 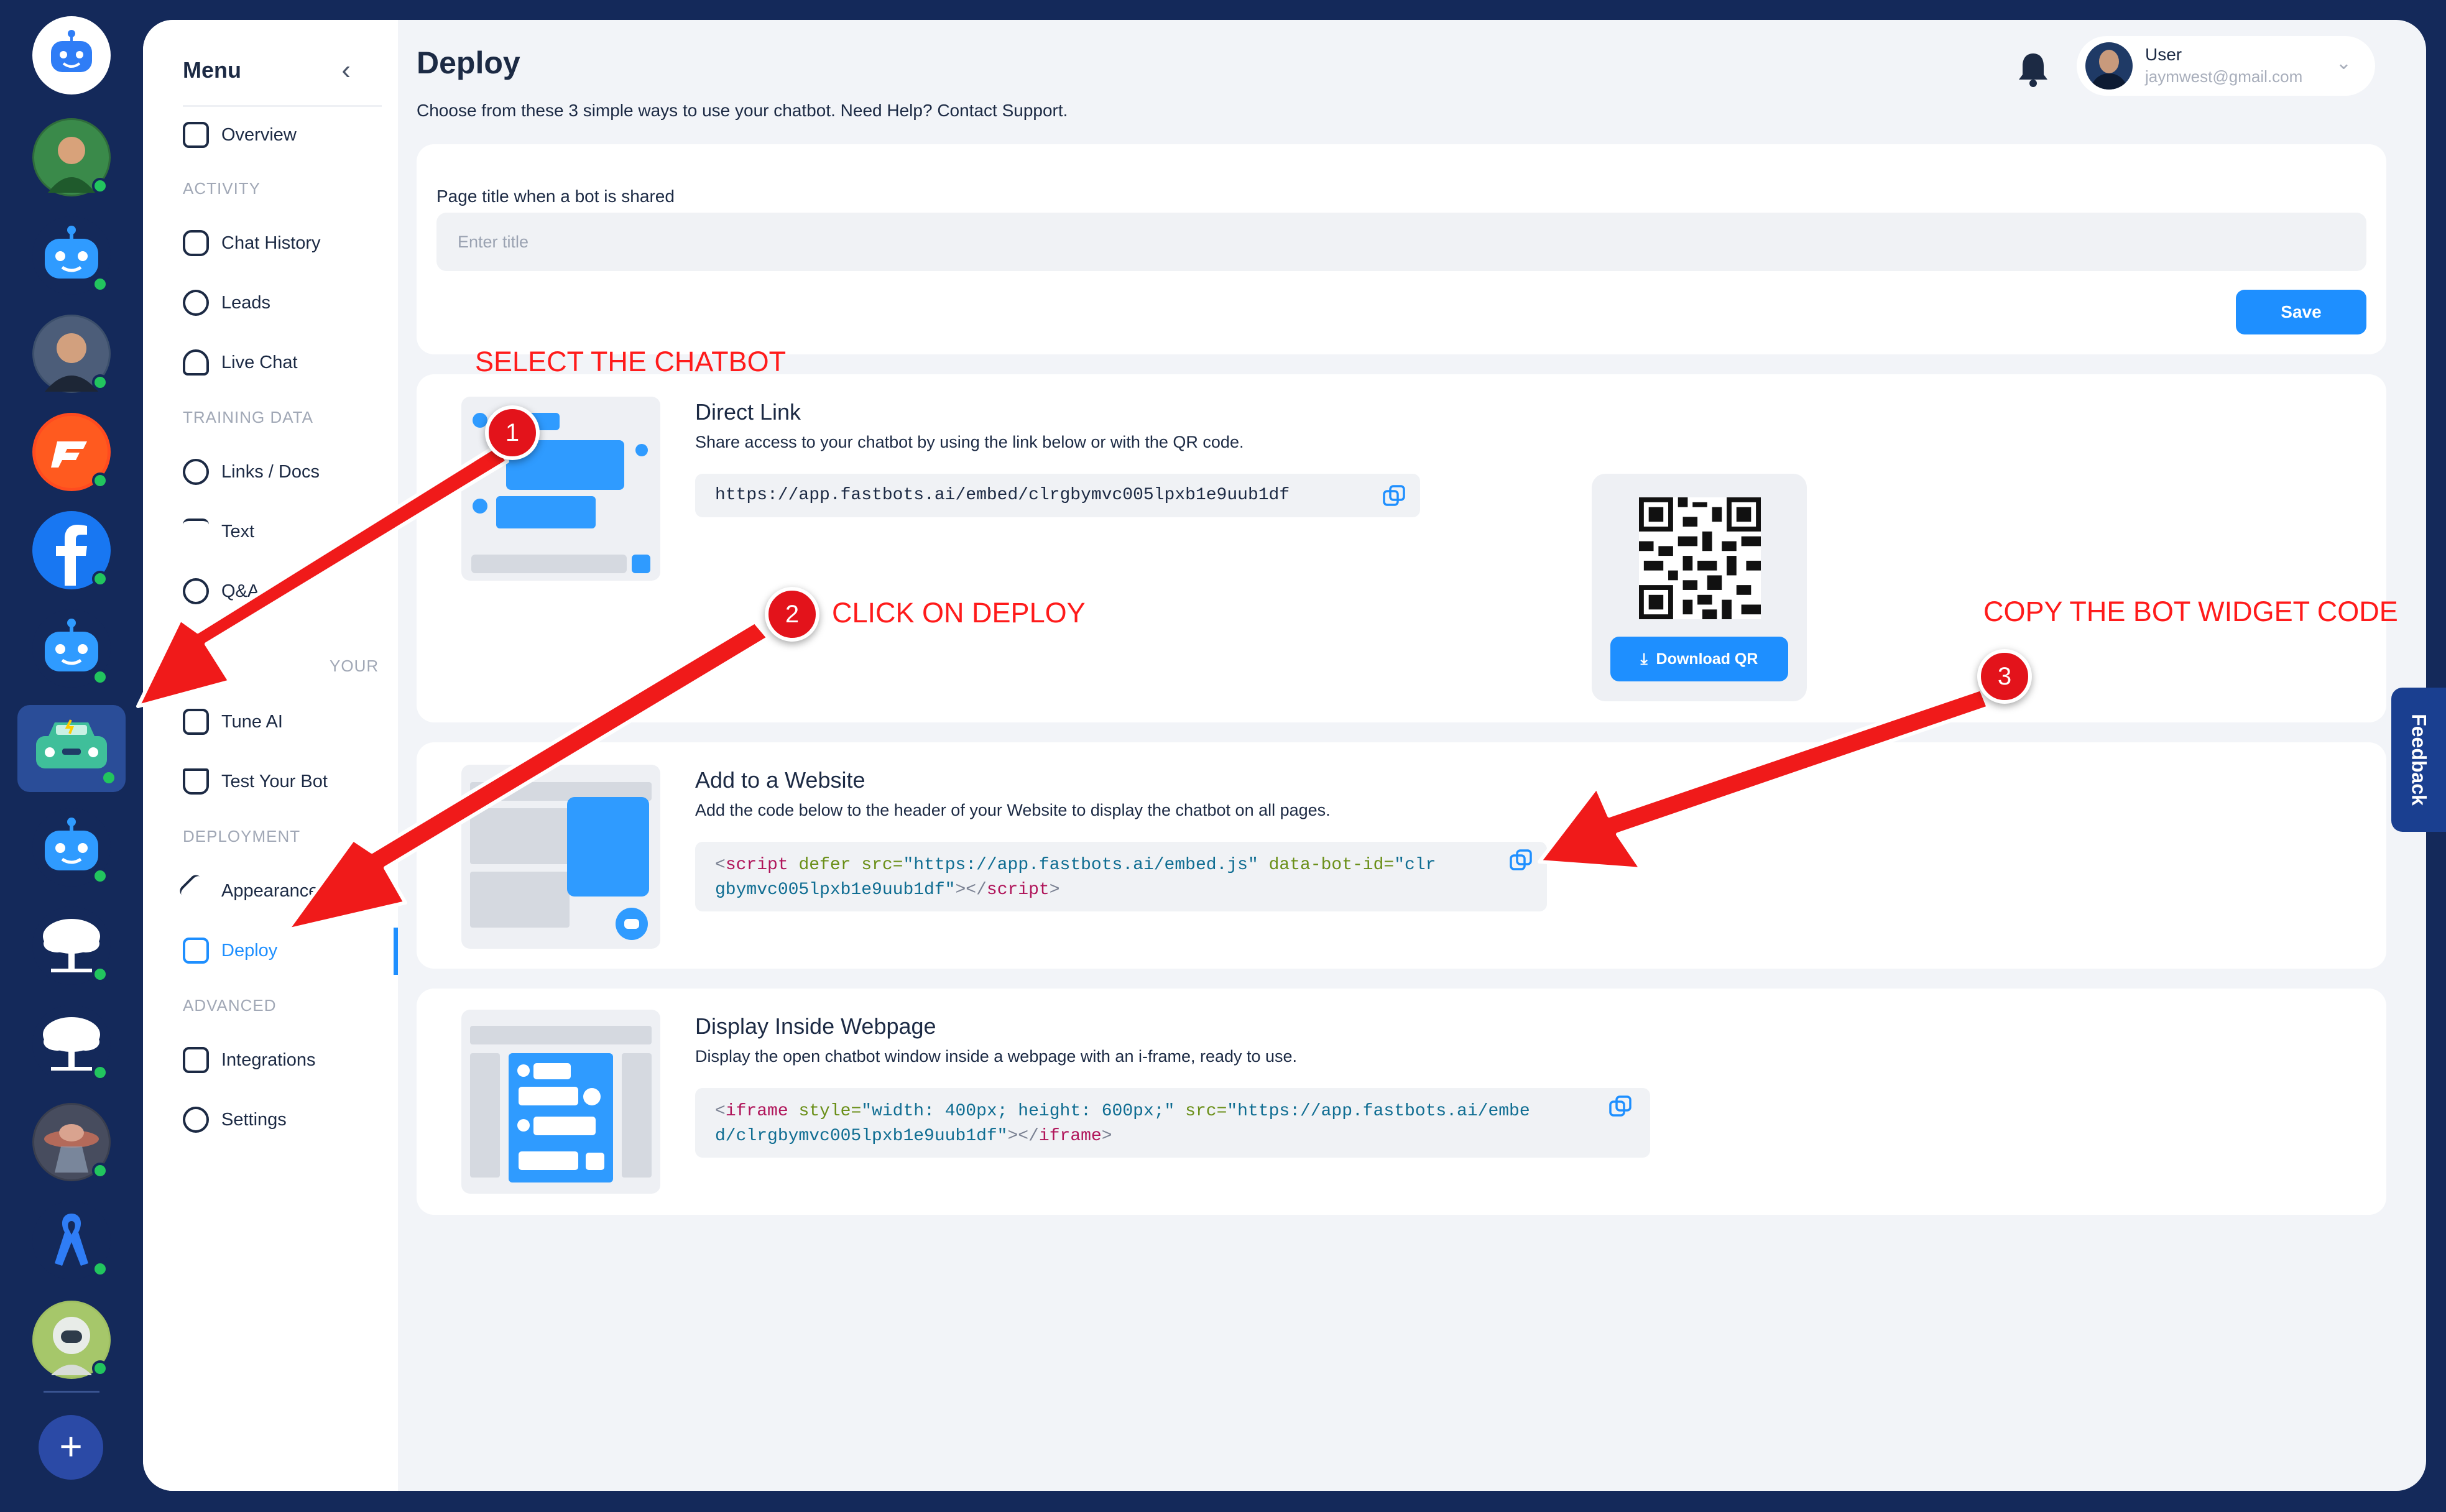 I want to click on bot-facebook-icon, so click(x=71, y=550).